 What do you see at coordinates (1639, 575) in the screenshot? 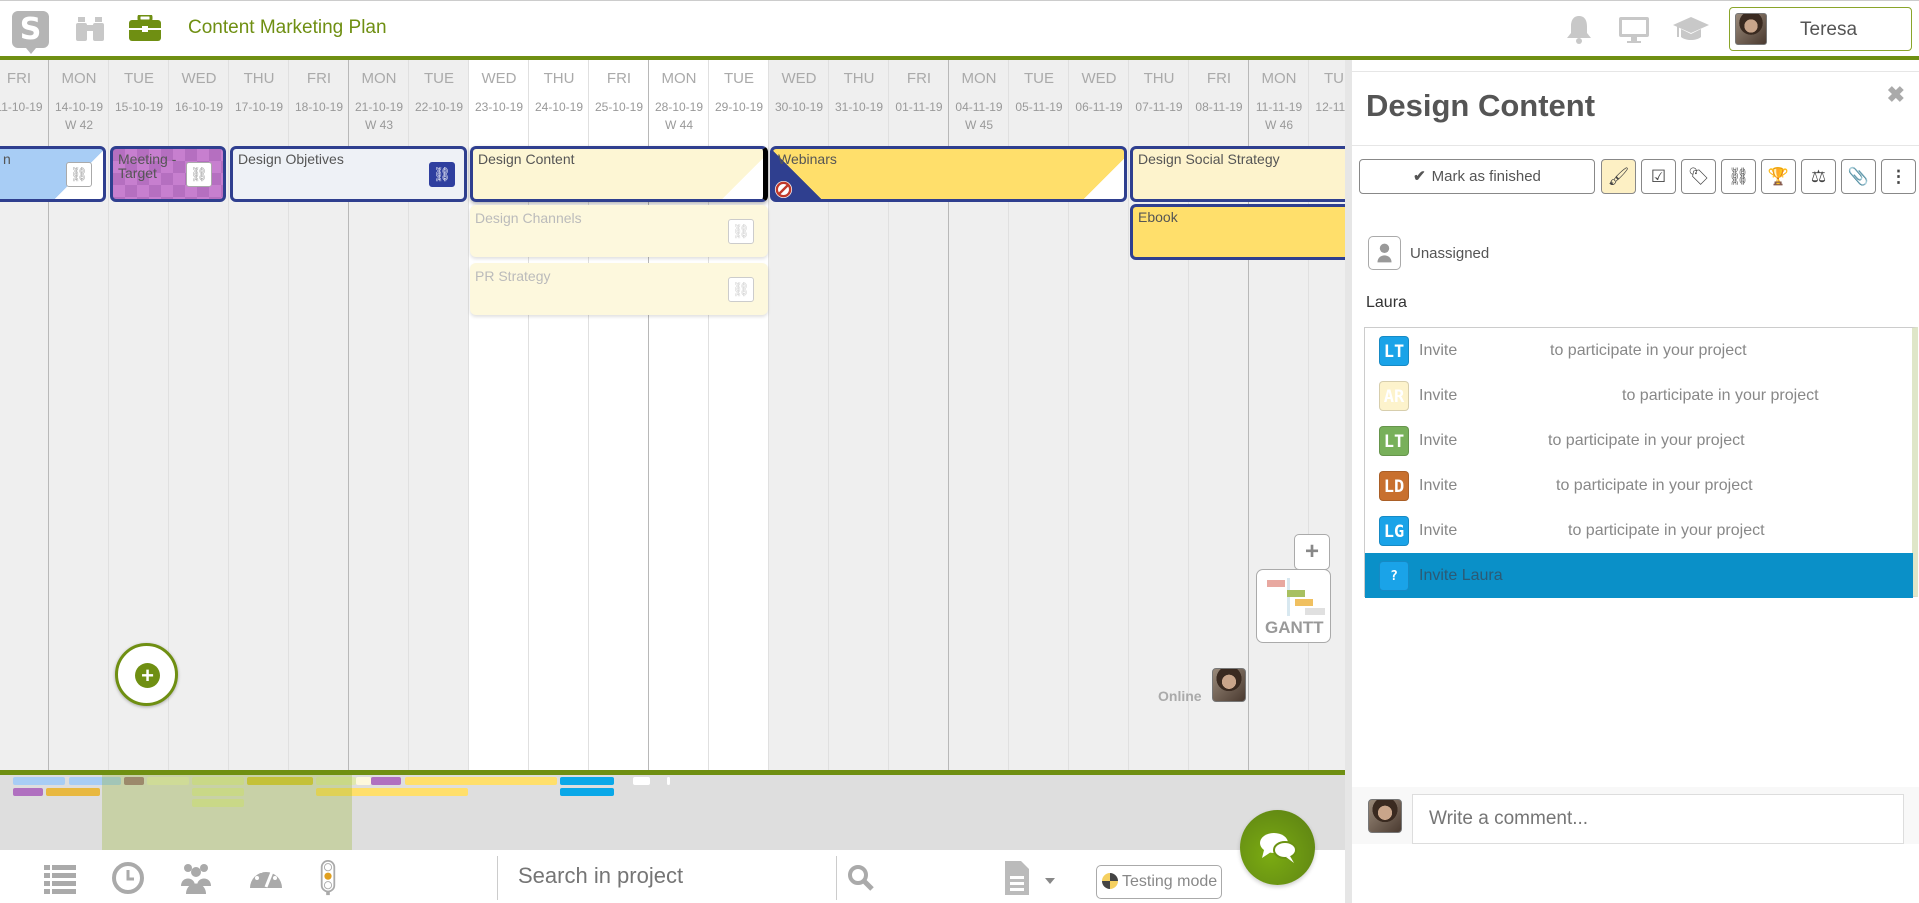
I see `suggestion-item-selected: ? Invite Laura` at bounding box center [1639, 575].